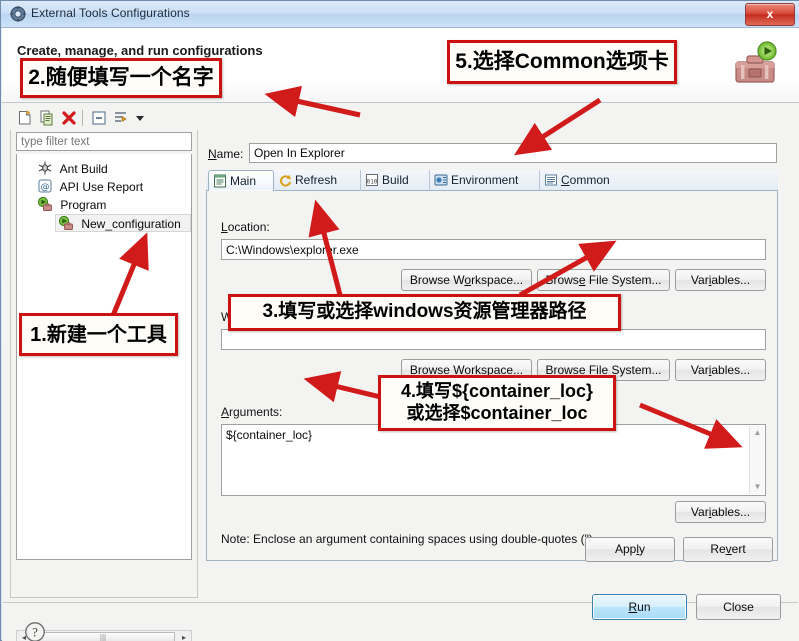 The width and height of the screenshot is (799, 641). I want to click on tree-item-label: API Use Report, so click(101, 187).